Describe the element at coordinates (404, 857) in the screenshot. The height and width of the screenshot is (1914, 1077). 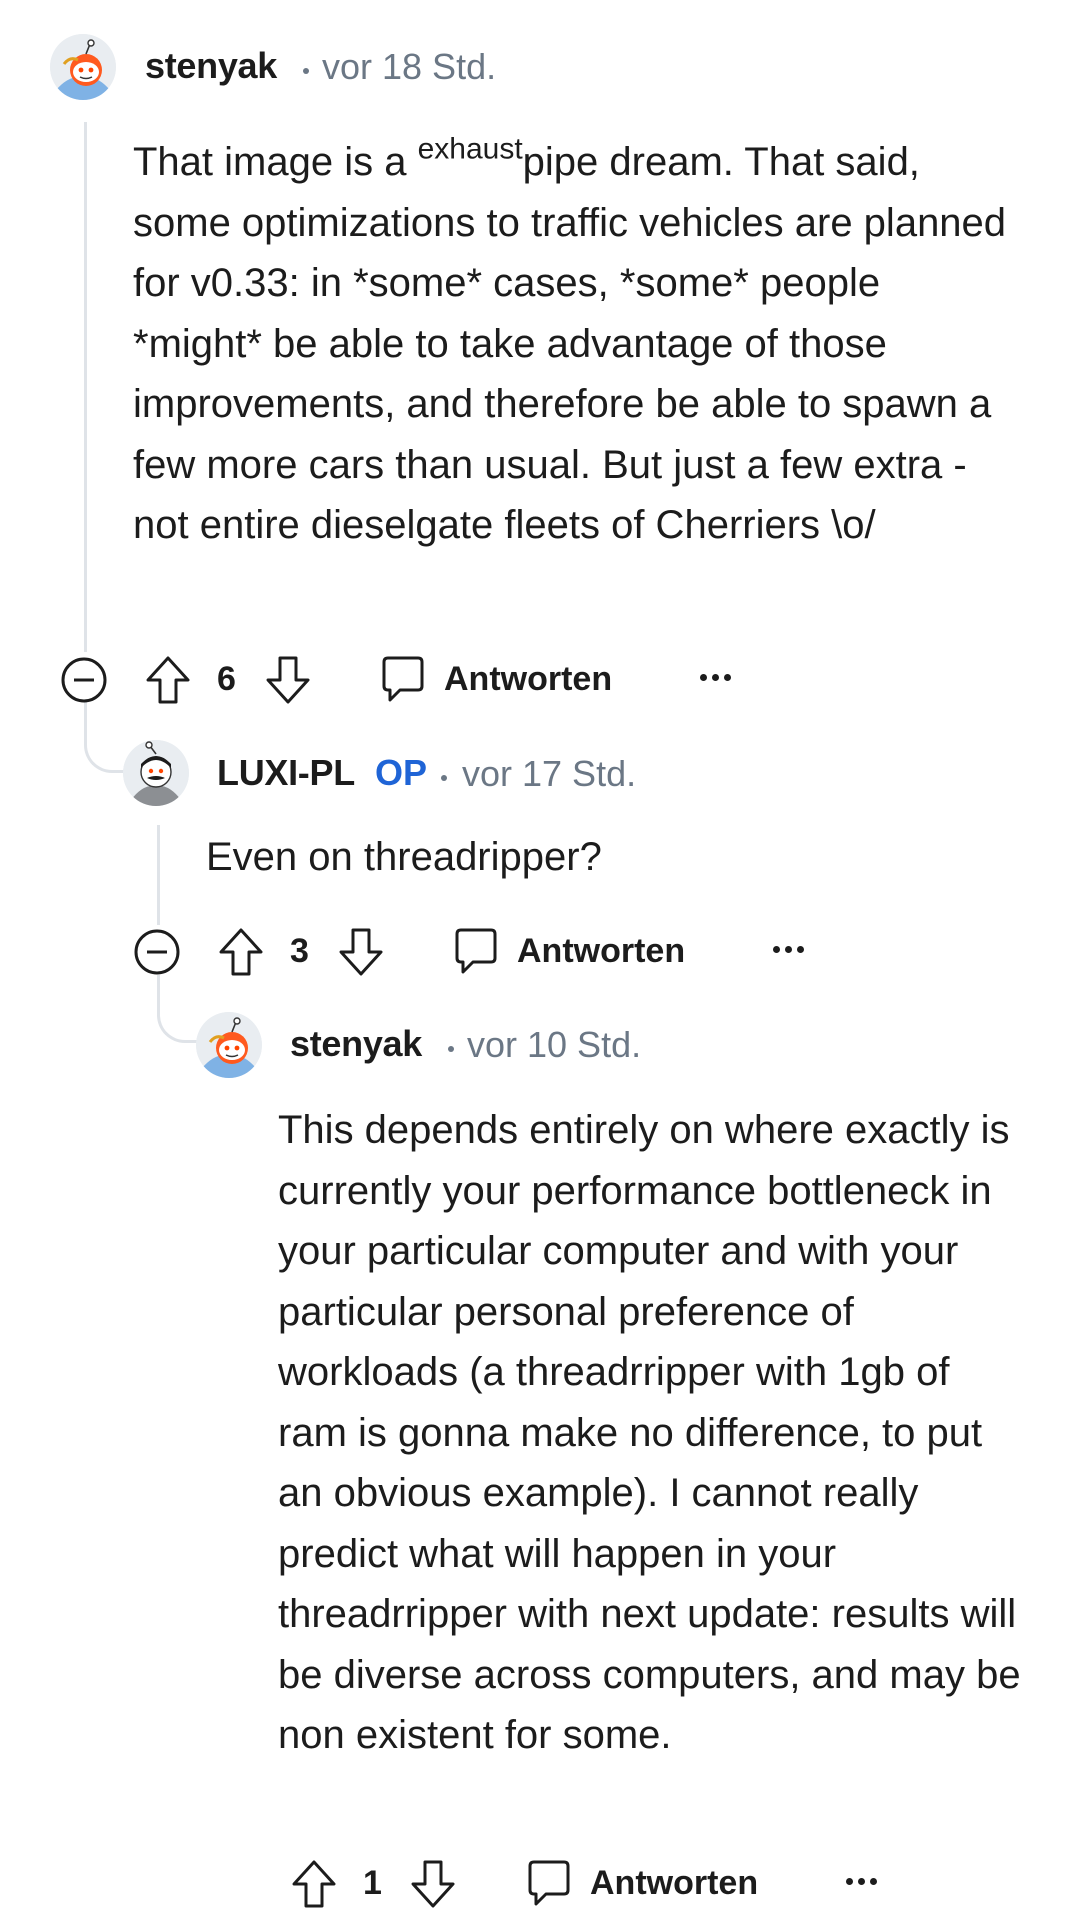
I see `comment-body: Even on threadripper?` at that location.